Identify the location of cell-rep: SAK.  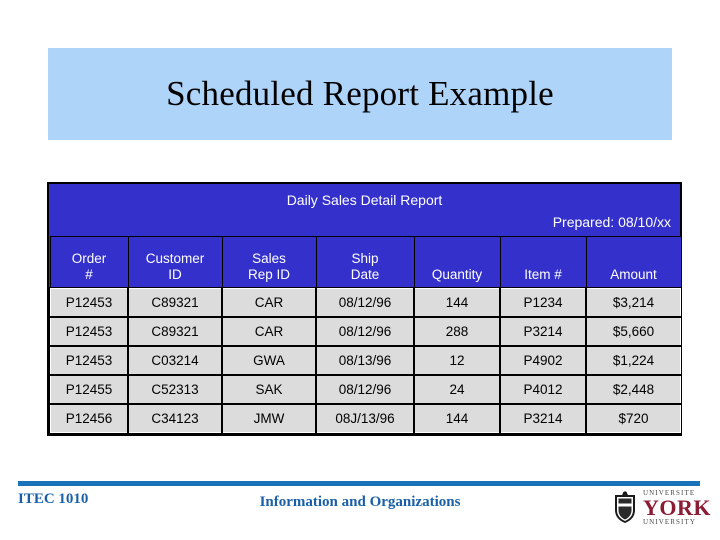
(269, 389).